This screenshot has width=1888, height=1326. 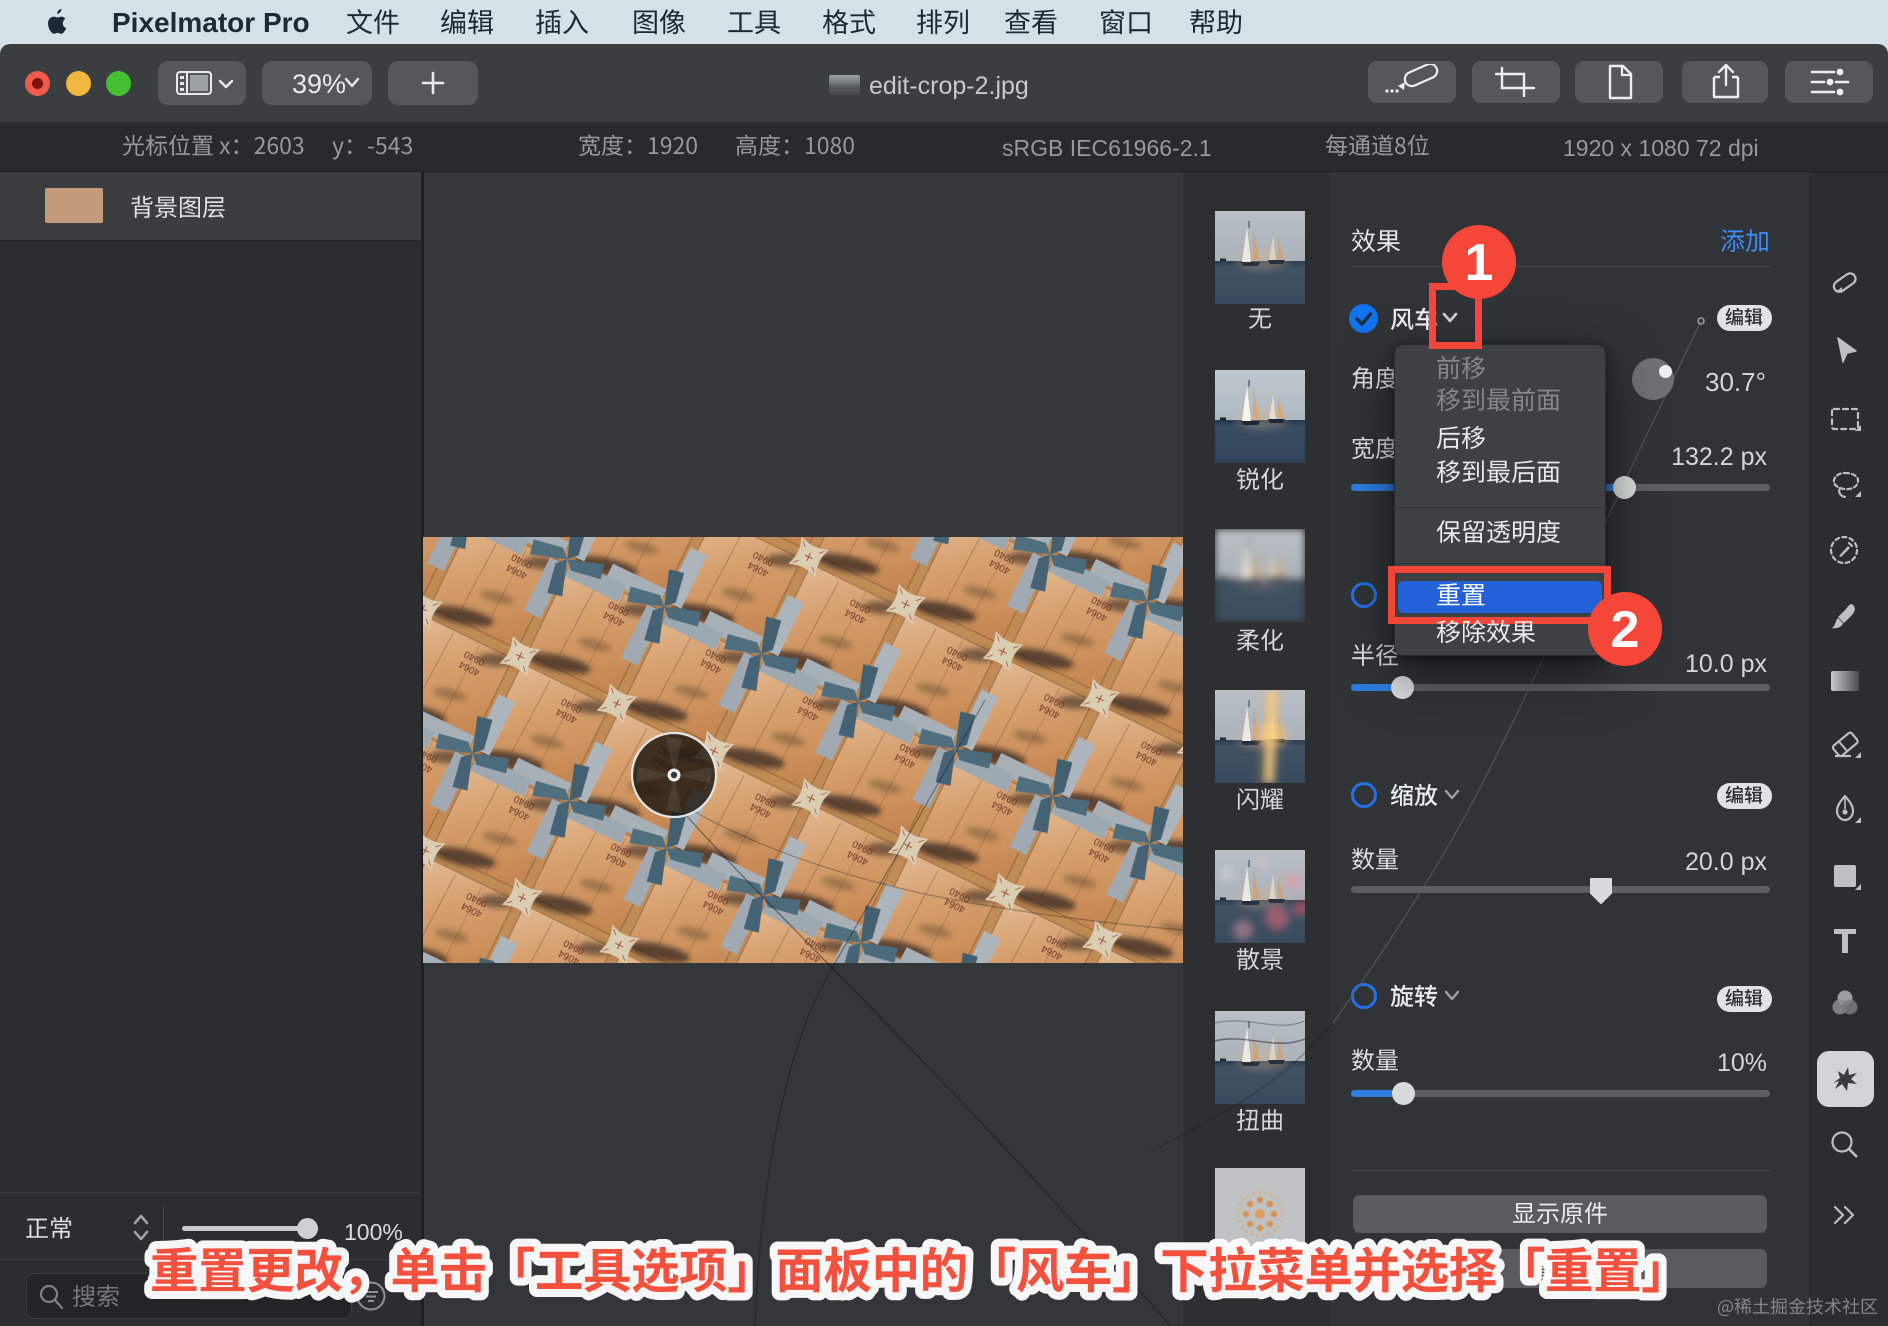 What do you see at coordinates (1625, 630) in the screenshot?
I see `svg-text: 2` at bounding box center [1625, 630].